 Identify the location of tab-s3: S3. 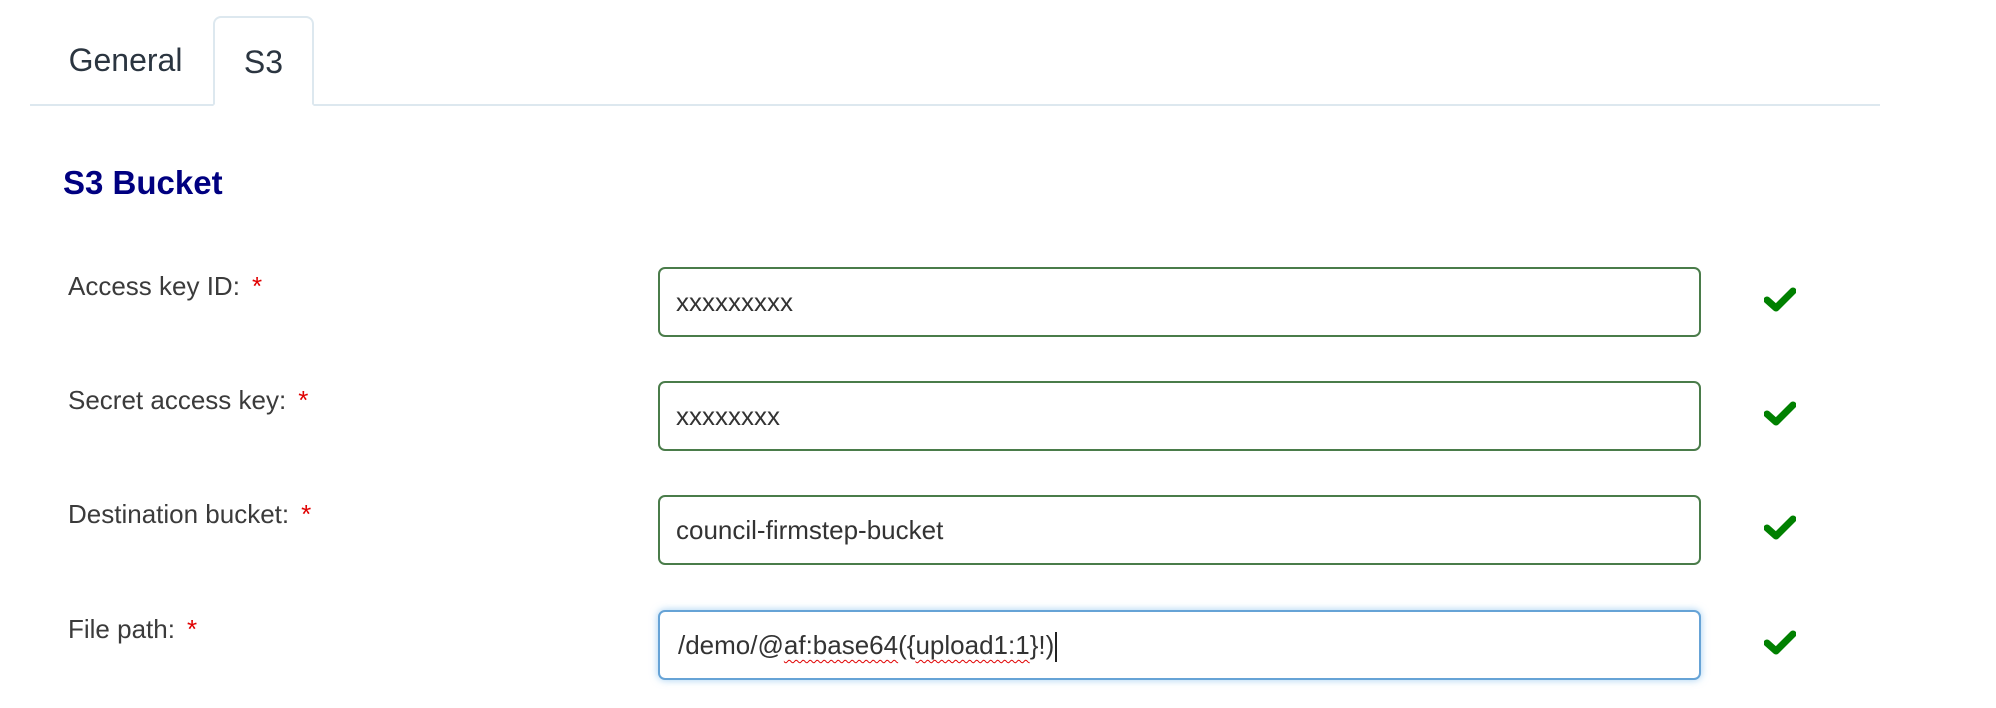
(263, 61).